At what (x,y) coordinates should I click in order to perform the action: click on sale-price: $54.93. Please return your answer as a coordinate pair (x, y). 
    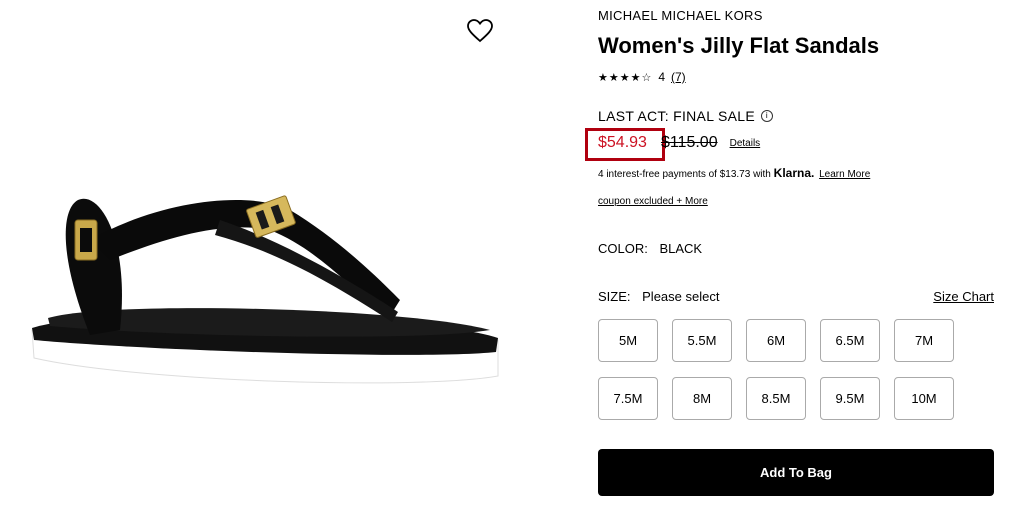
    Looking at the image, I should click on (622, 142).